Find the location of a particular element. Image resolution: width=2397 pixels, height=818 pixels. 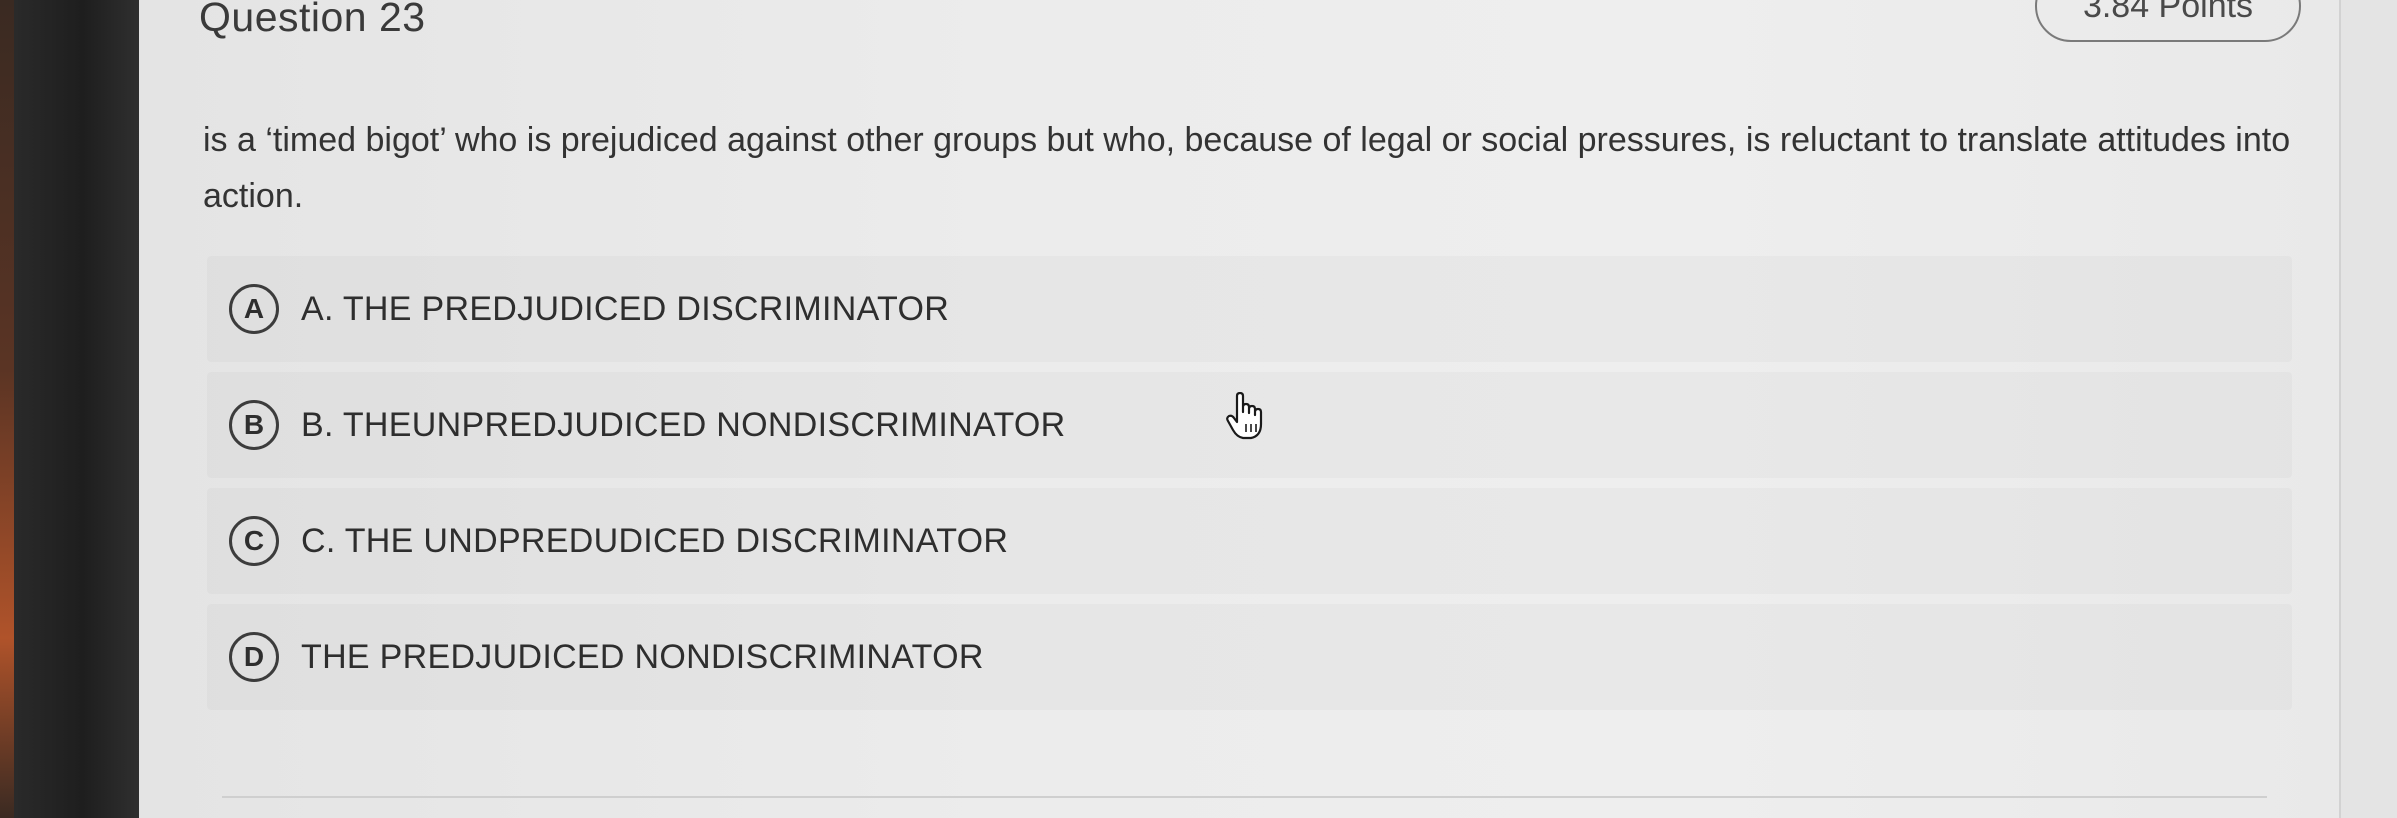

hand-pointer-icon is located at coordinates (1244, 416).